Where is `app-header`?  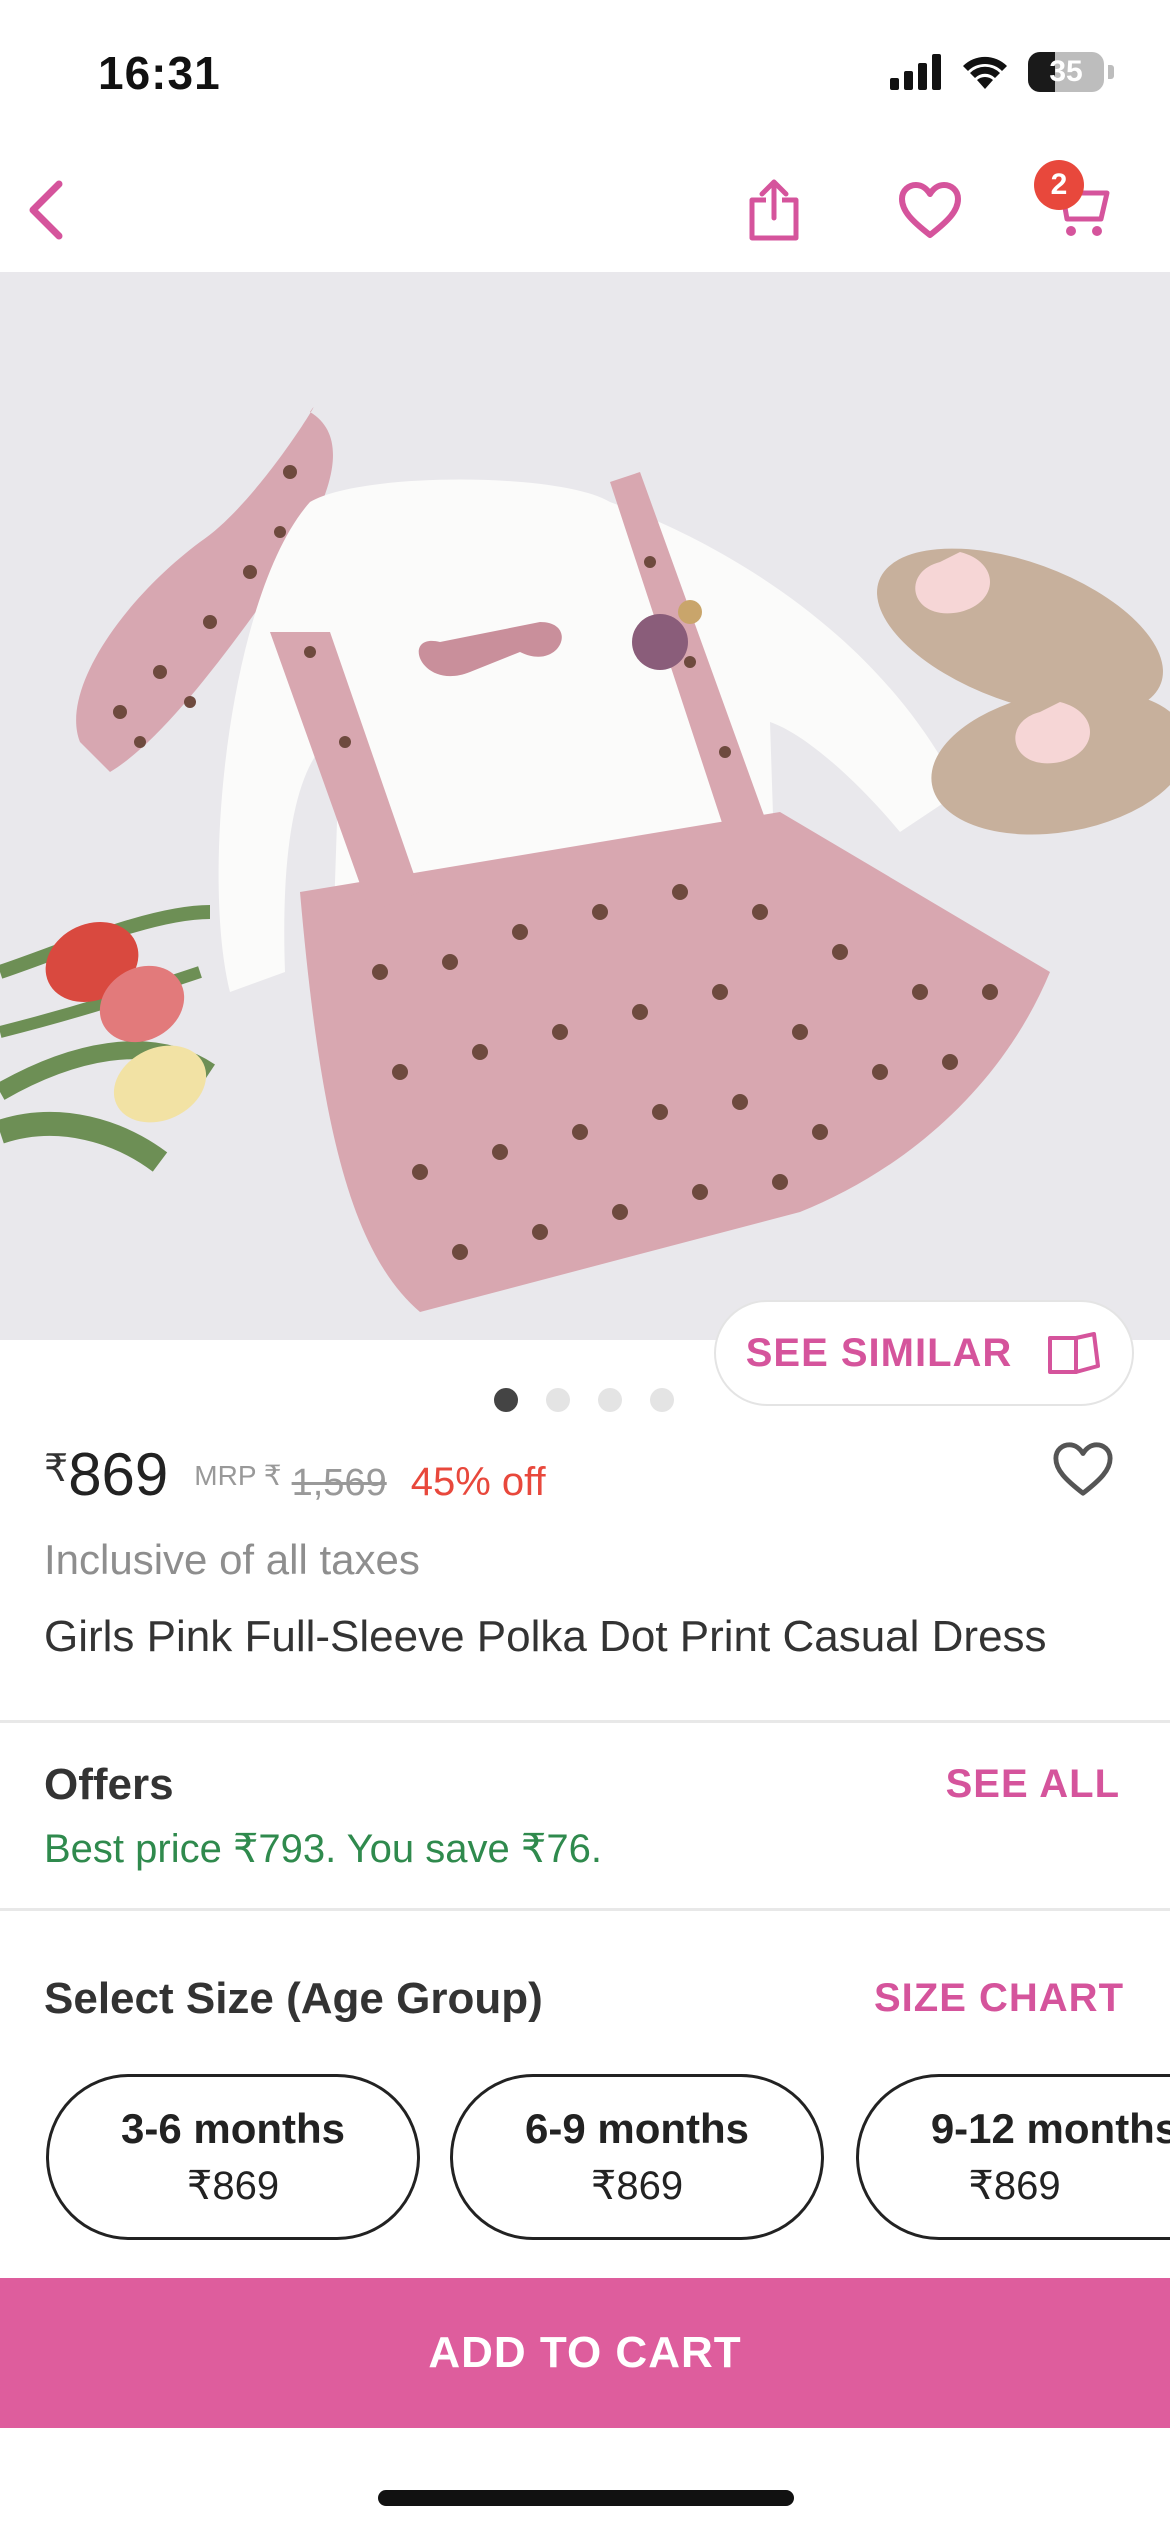 app-header is located at coordinates (585, 206).